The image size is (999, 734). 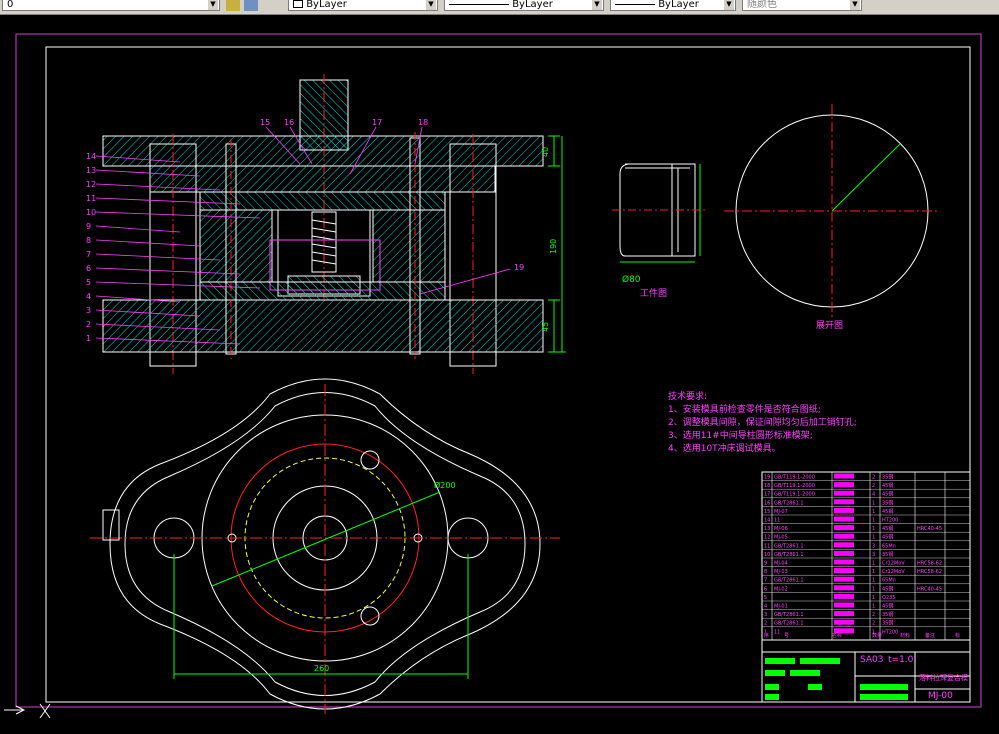 I want to click on dim-260-label: 260, so click(x=321, y=668).